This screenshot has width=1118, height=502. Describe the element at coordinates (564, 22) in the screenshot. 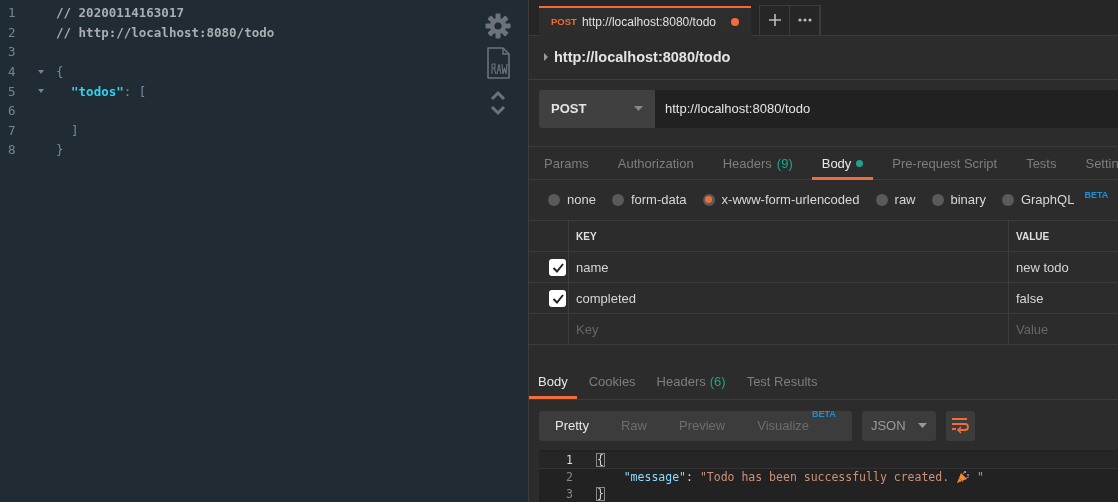

I see `method-label: POST` at that location.